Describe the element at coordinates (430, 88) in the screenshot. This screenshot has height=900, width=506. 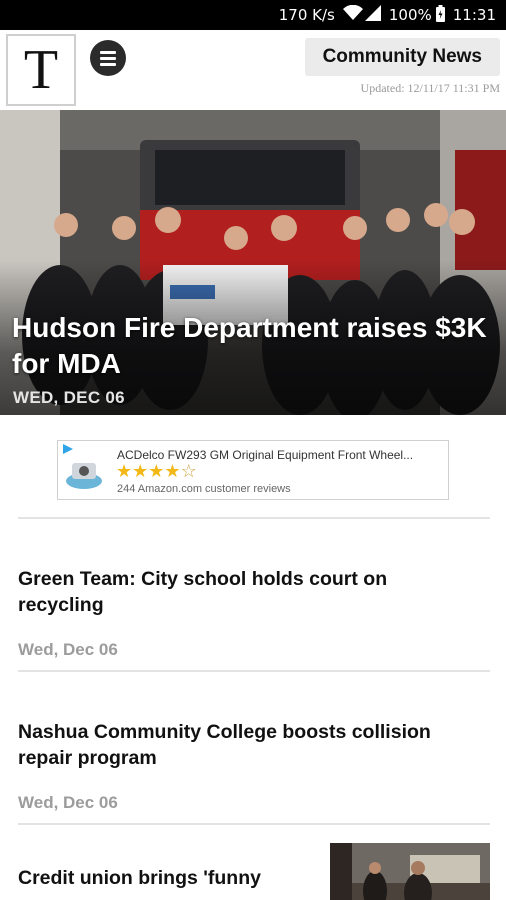
I see `updated-timestamp: Updated: 12/11/17 11:31 PM` at that location.